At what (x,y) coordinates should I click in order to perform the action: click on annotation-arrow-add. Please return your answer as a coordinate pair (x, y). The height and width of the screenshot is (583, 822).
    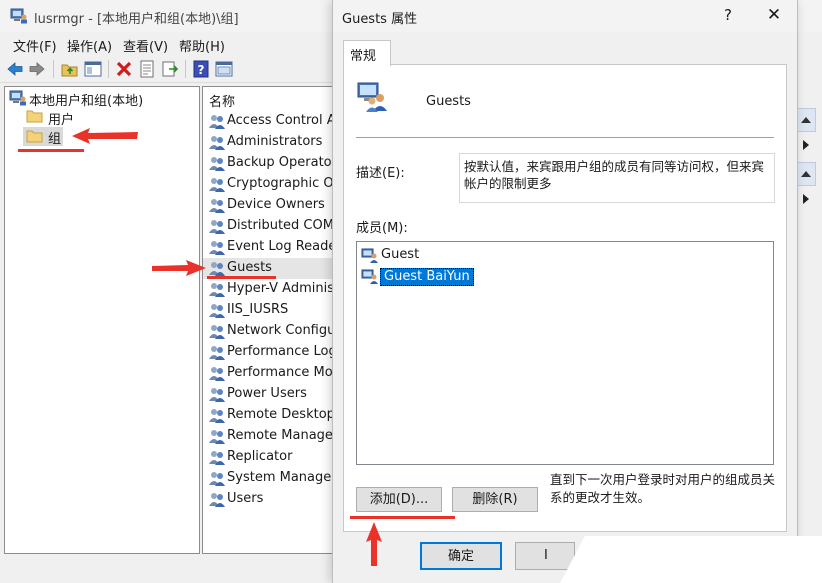
    Looking at the image, I should click on (374, 544).